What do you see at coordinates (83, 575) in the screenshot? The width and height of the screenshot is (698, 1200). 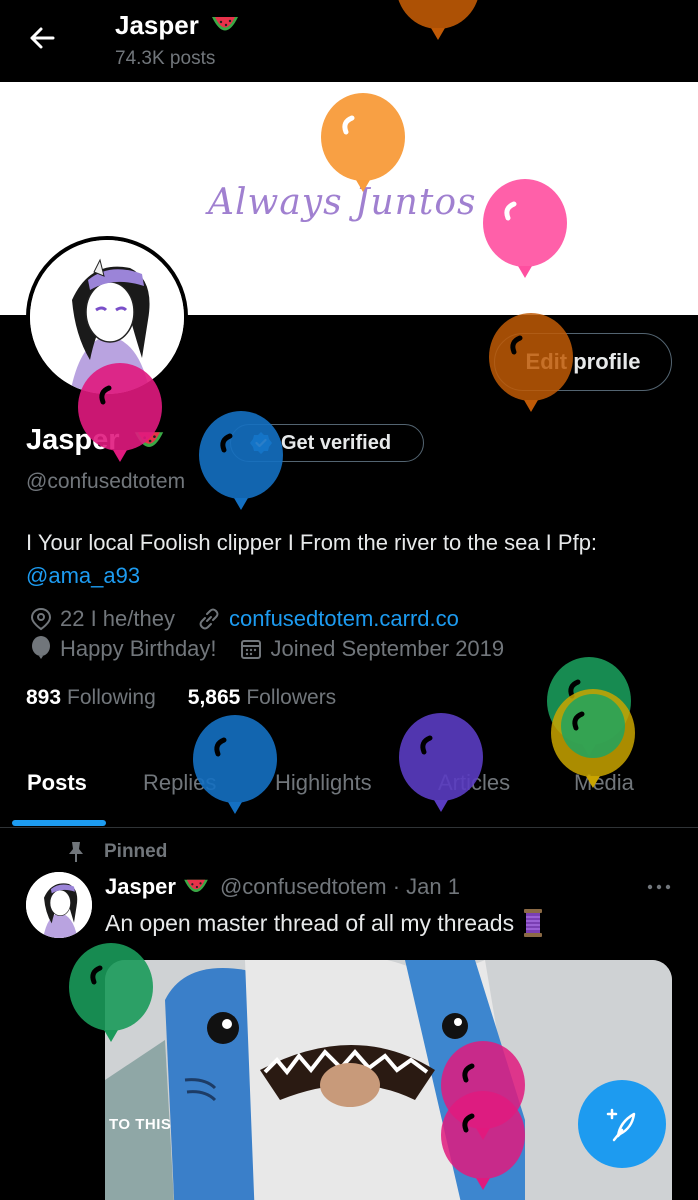 I see `bio-mention-link: @ama_a93` at bounding box center [83, 575].